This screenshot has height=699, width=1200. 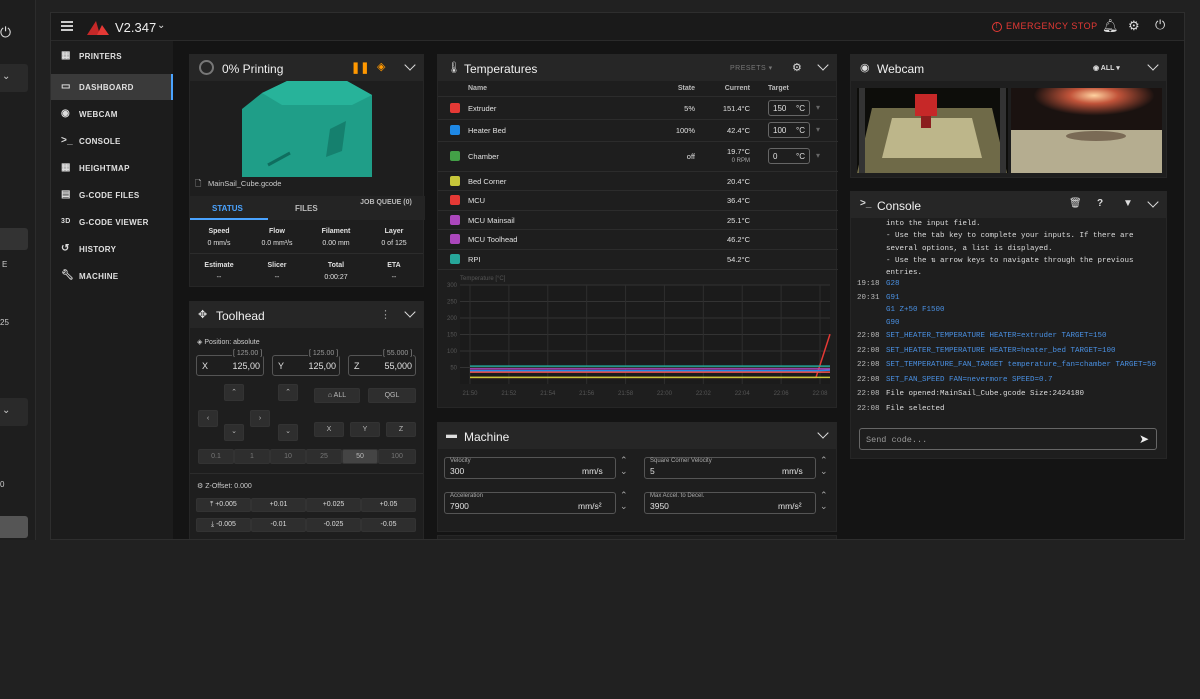 I want to click on console-input: Send code... ➤, so click(x=1008, y=439).